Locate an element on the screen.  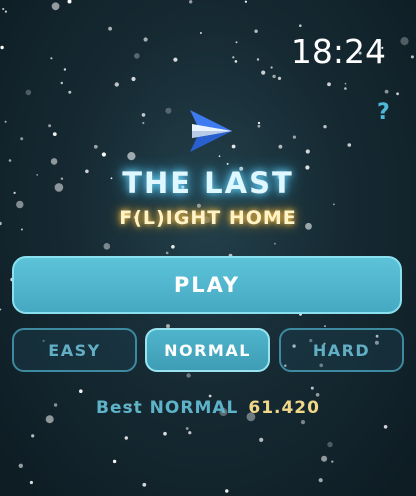
clock-time: 18:24 is located at coordinates (338, 51).